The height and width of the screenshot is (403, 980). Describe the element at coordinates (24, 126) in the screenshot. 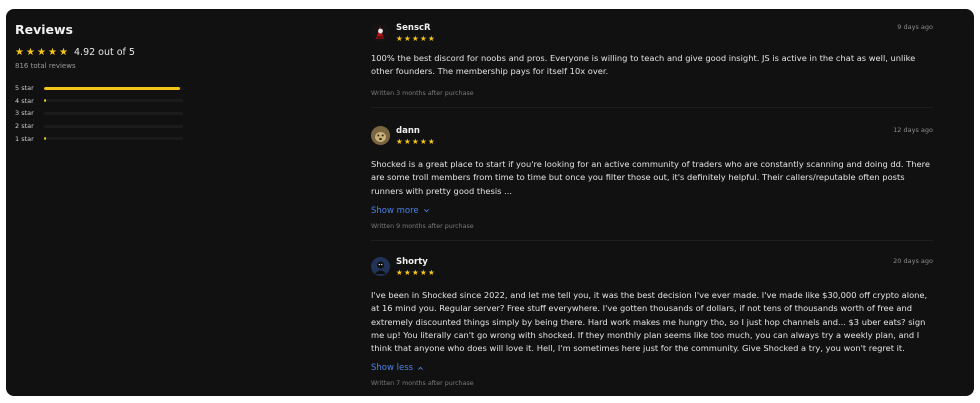

I see `distribution-label: 2 star` at that location.